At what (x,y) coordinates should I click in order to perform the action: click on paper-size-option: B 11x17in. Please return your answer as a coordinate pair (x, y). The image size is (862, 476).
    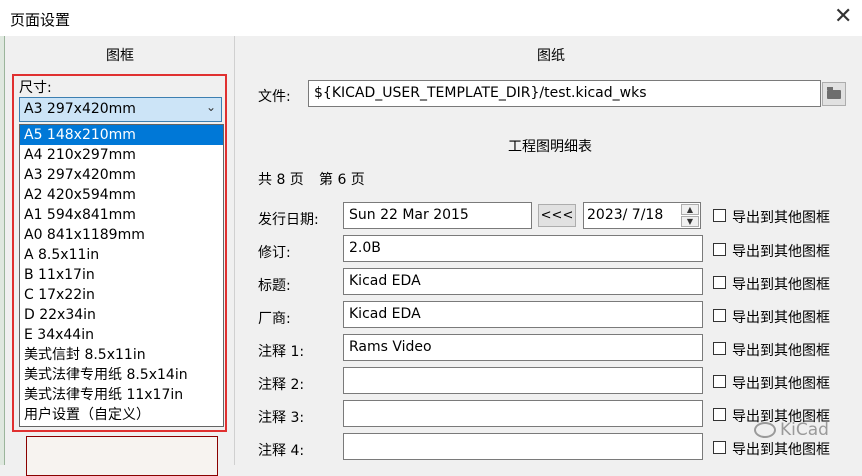
    Looking at the image, I should click on (121, 275).